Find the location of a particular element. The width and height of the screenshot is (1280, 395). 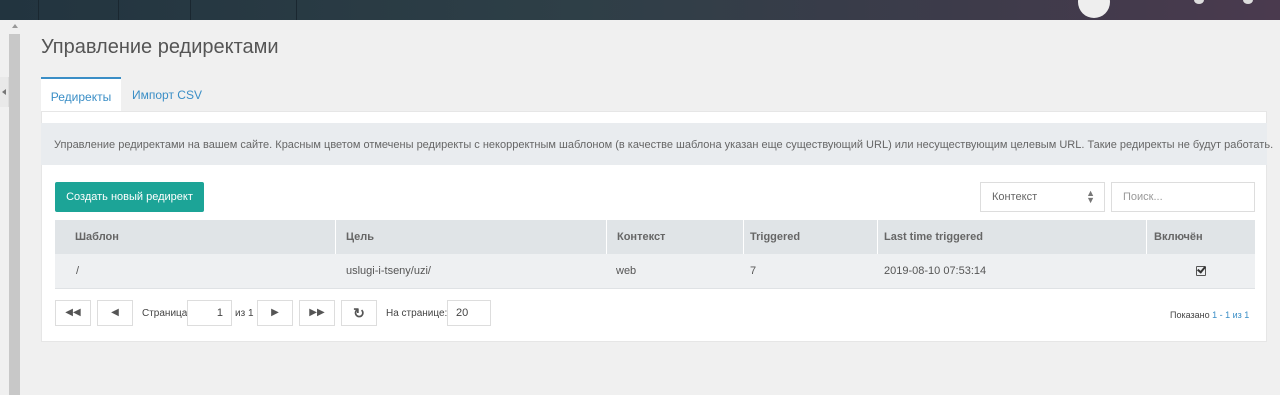

context-select: Контекст ▲ ▼ is located at coordinates (1042, 197).